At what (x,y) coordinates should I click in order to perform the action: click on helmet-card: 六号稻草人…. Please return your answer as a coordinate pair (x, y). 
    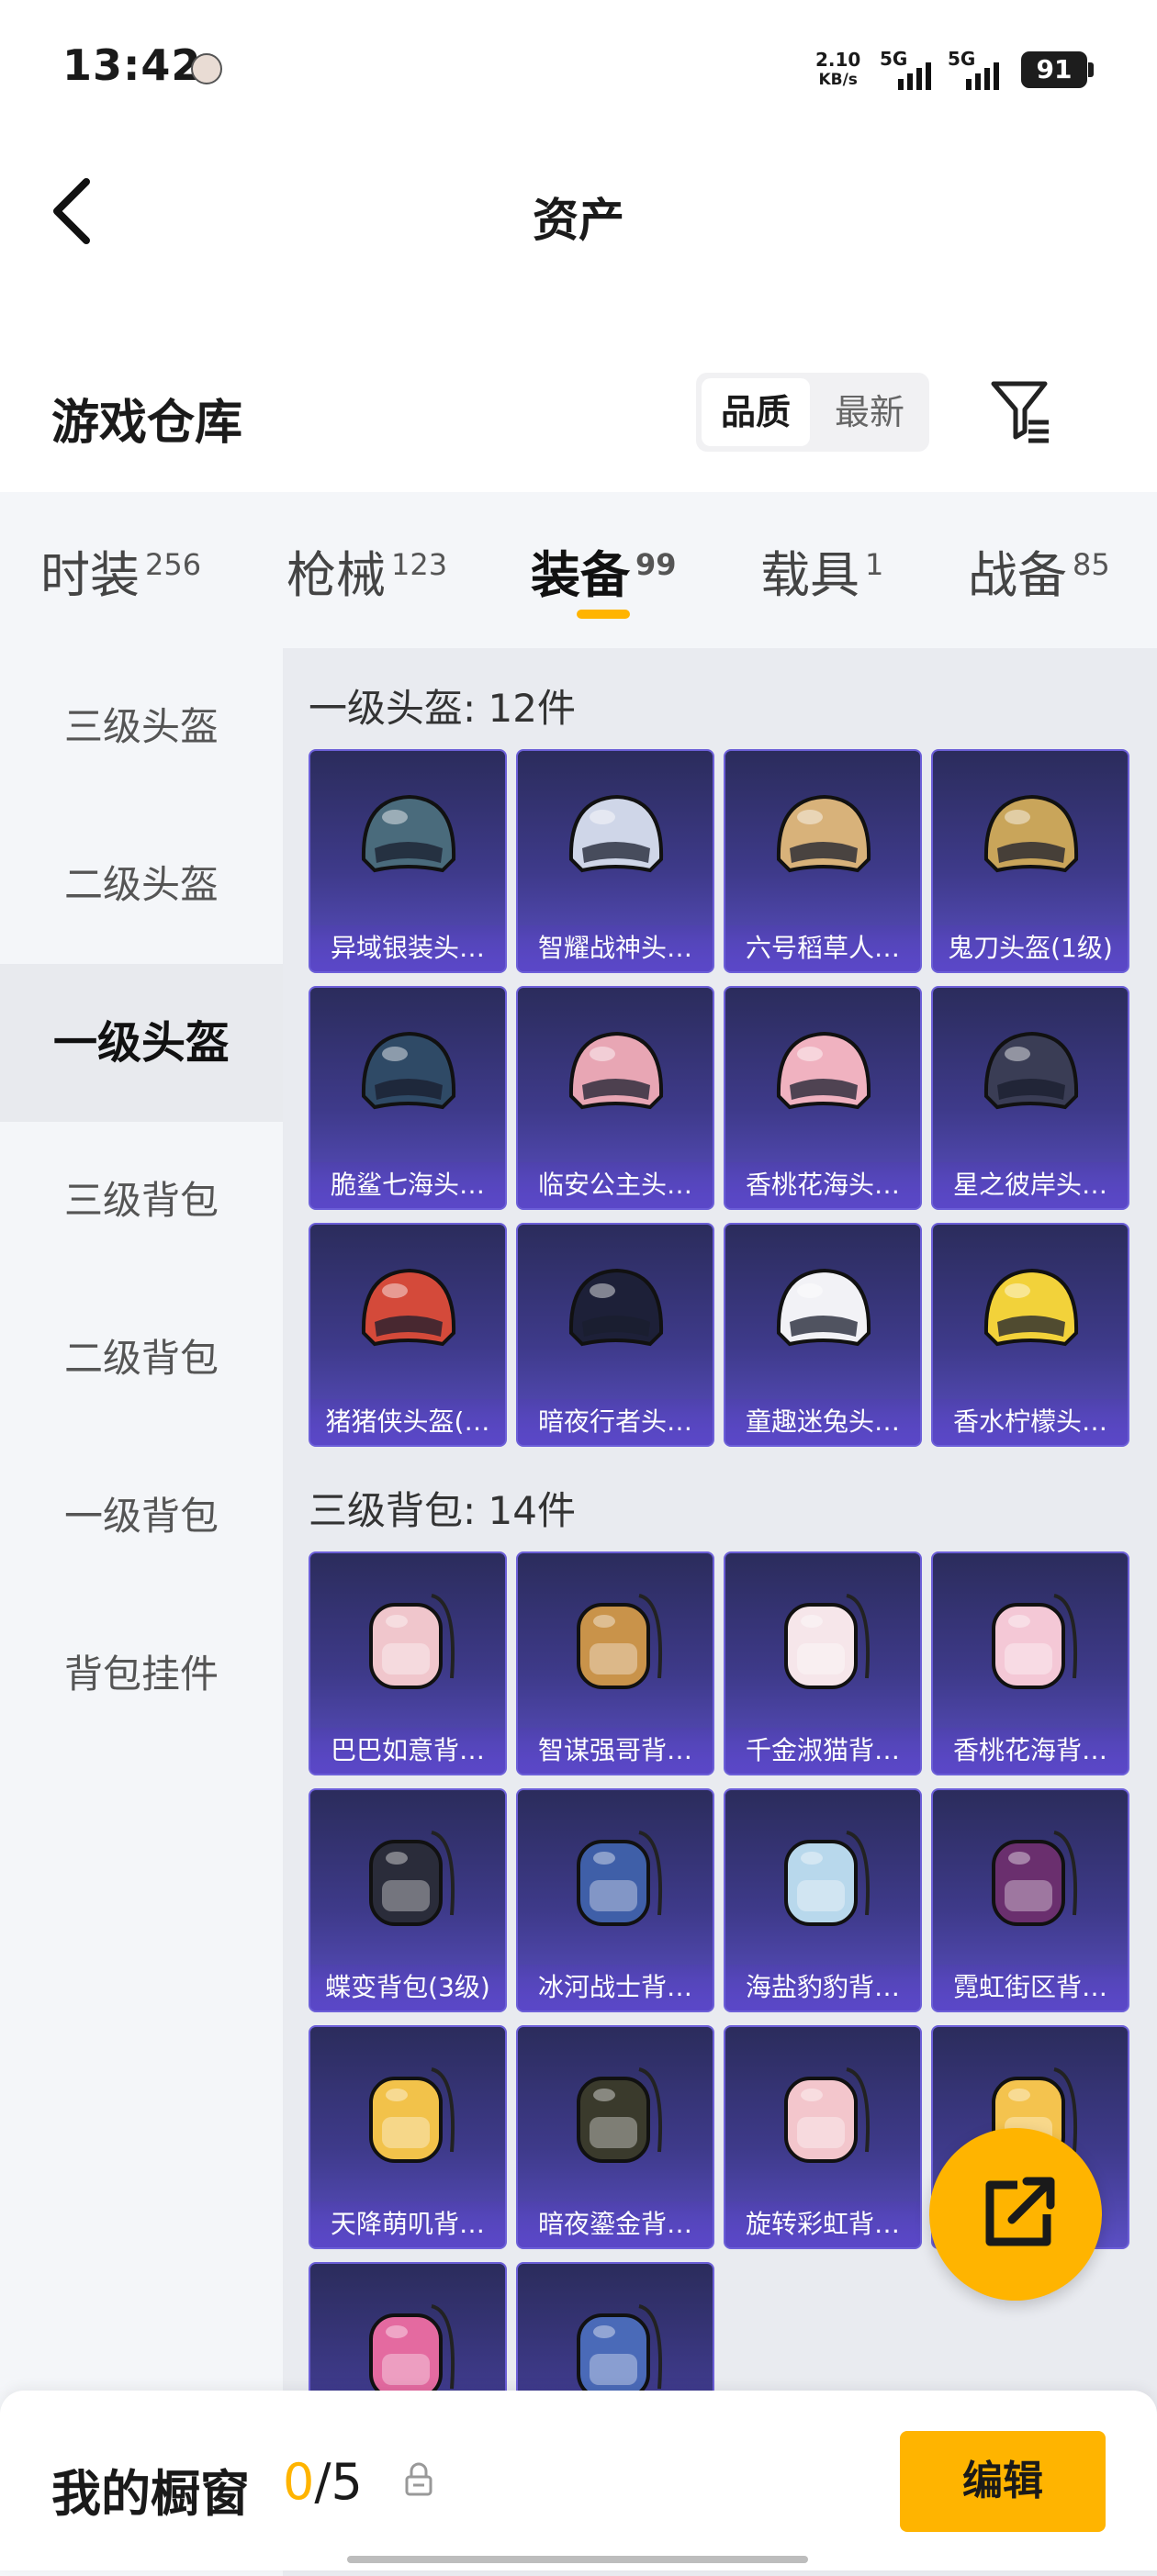
    Looking at the image, I should click on (823, 861).